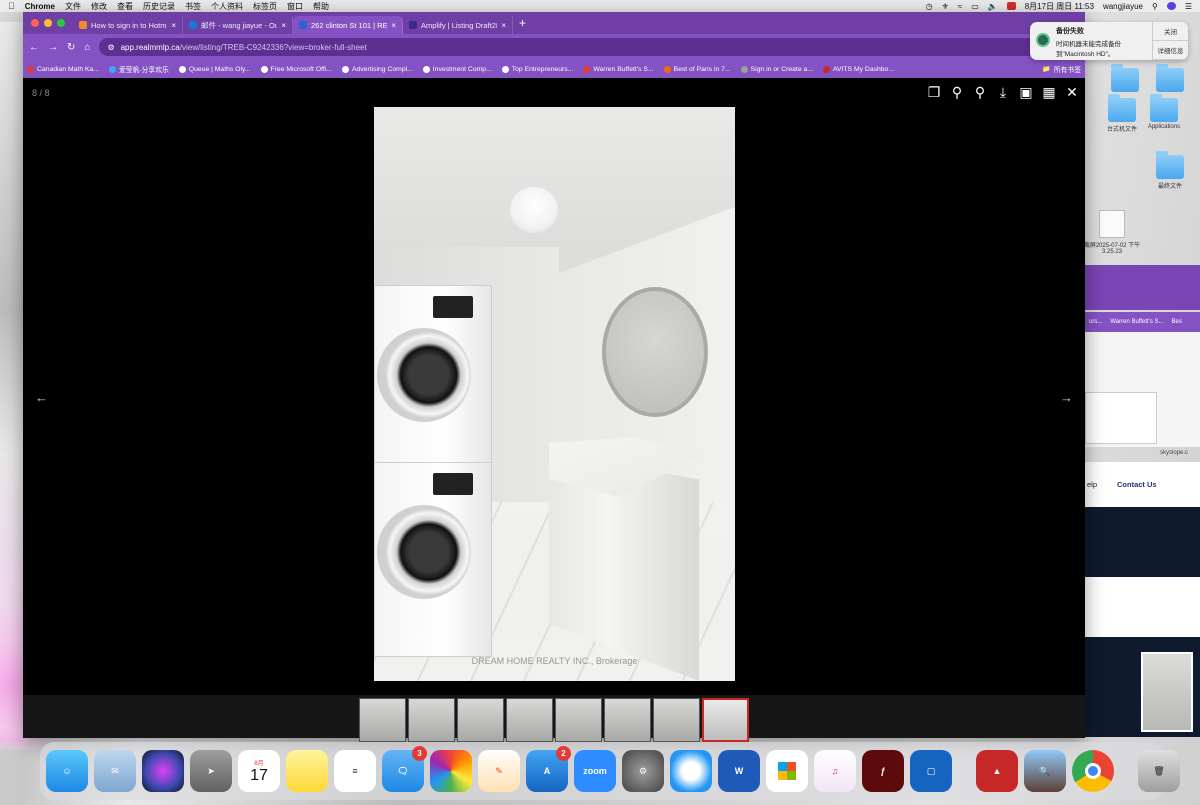  I want to click on tab-amplify: Amplify | Listing Draft28635 ×, so click(458, 25).